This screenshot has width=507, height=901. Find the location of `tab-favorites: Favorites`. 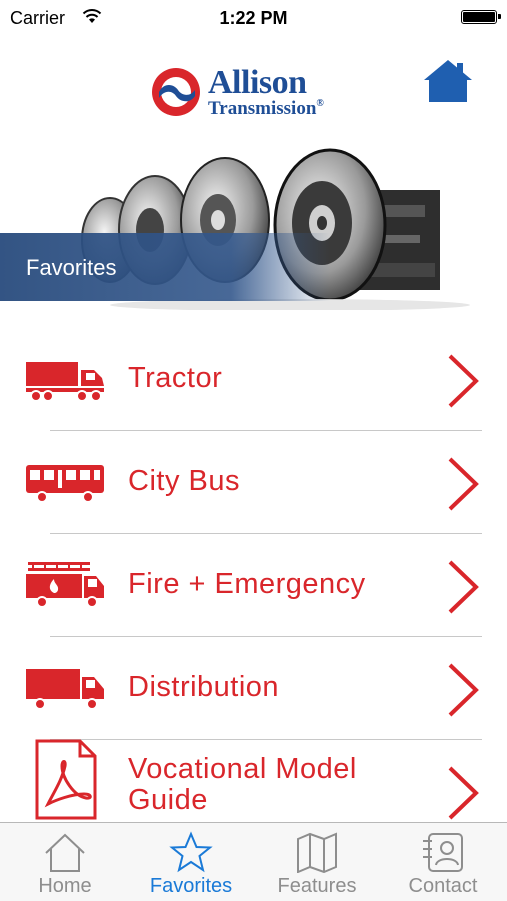

tab-favorites: Favorites is located at coordinates (191, 862).